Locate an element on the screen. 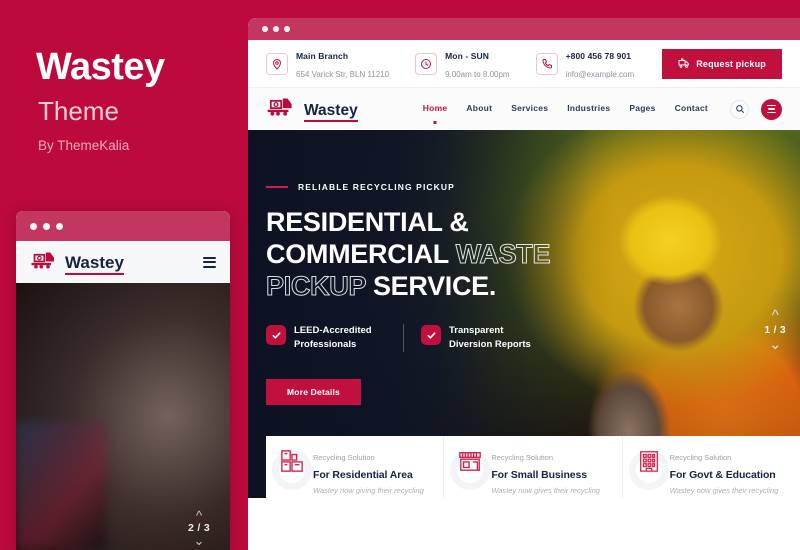  phone-icon is located at coordinates (546, 63).